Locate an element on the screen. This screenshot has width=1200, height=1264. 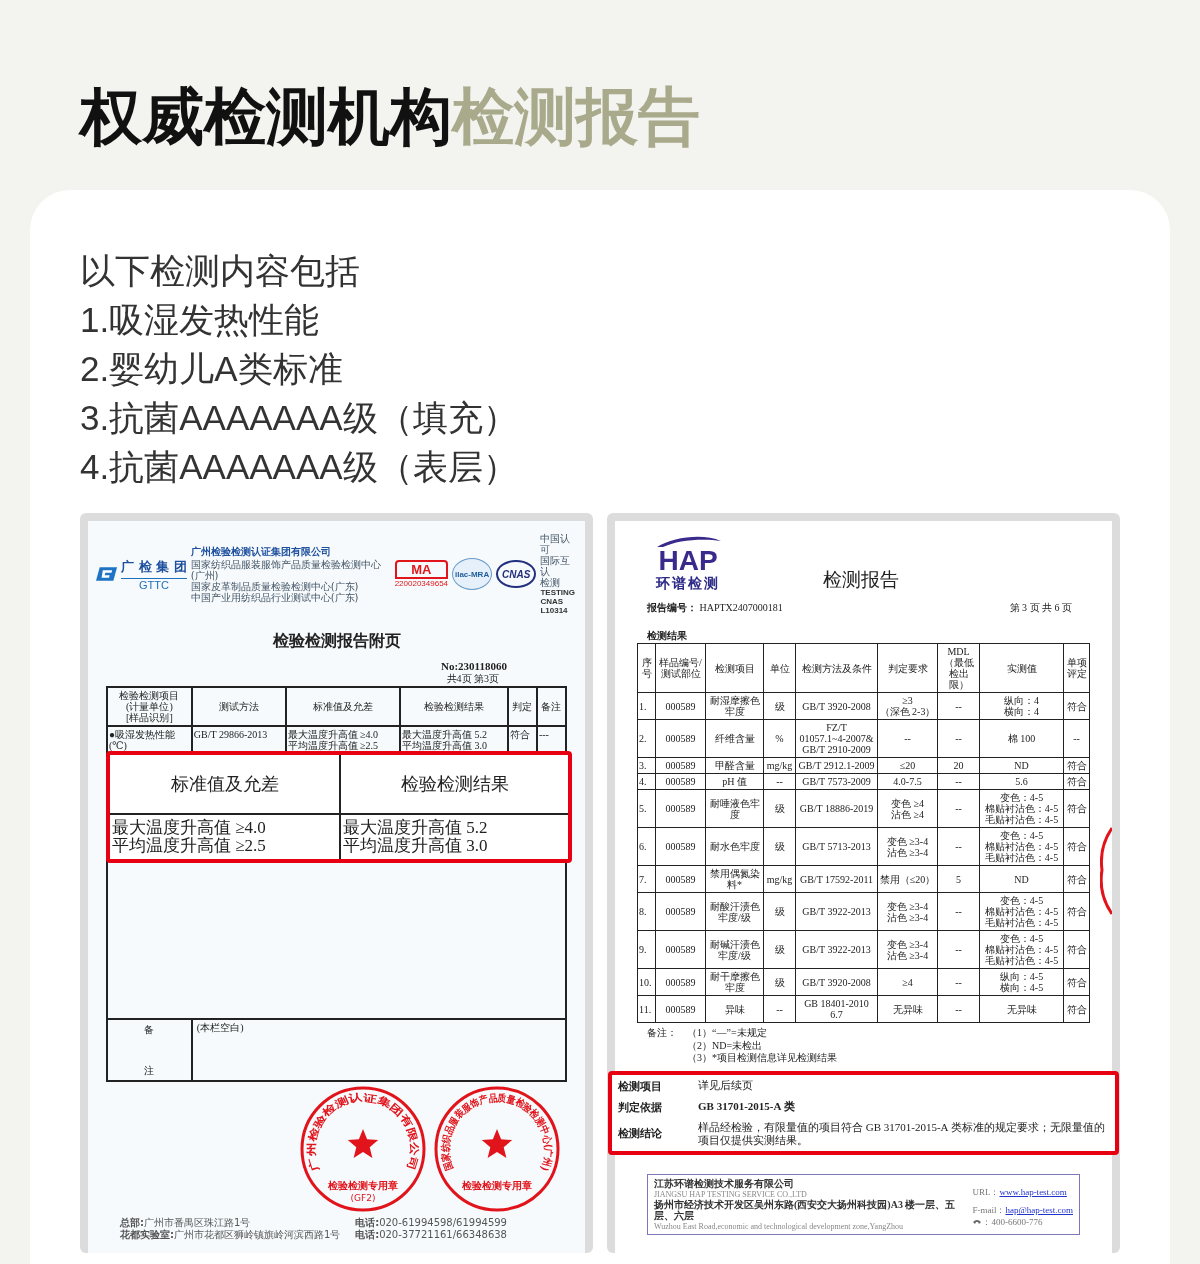
seal-text: 广州检验检测认证集团有限公司 is located at coordinates (363, 1132).